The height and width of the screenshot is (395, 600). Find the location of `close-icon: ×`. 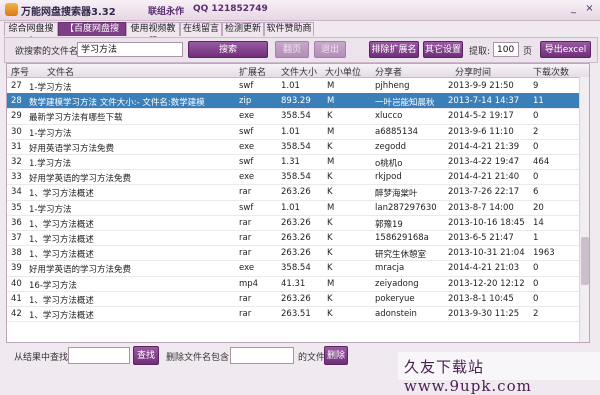

close-icon: × is located at coordinates (589, 9).